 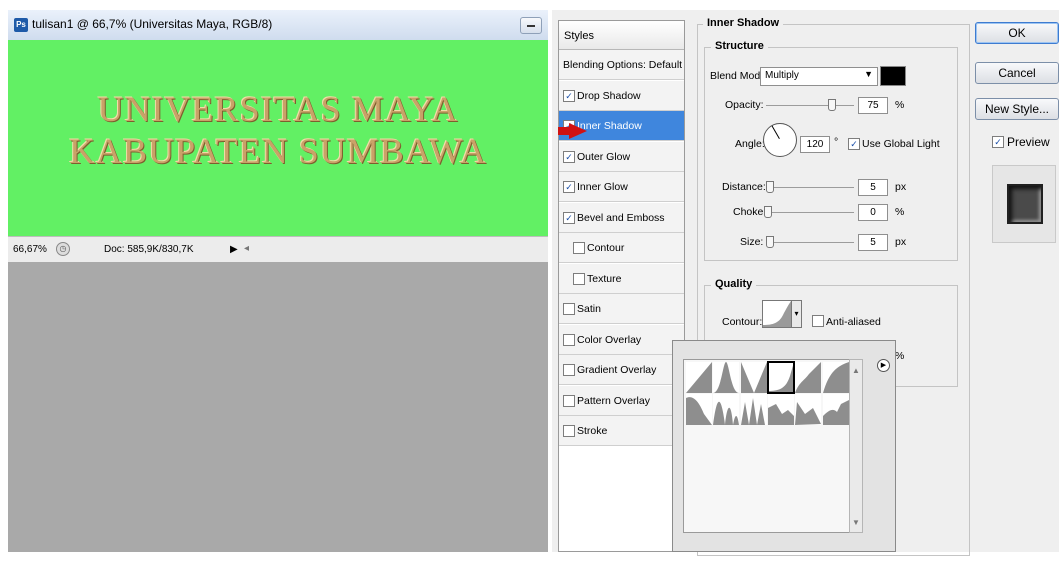 I want to click on style-item-contour: Contour, so click(x=621, y=248).